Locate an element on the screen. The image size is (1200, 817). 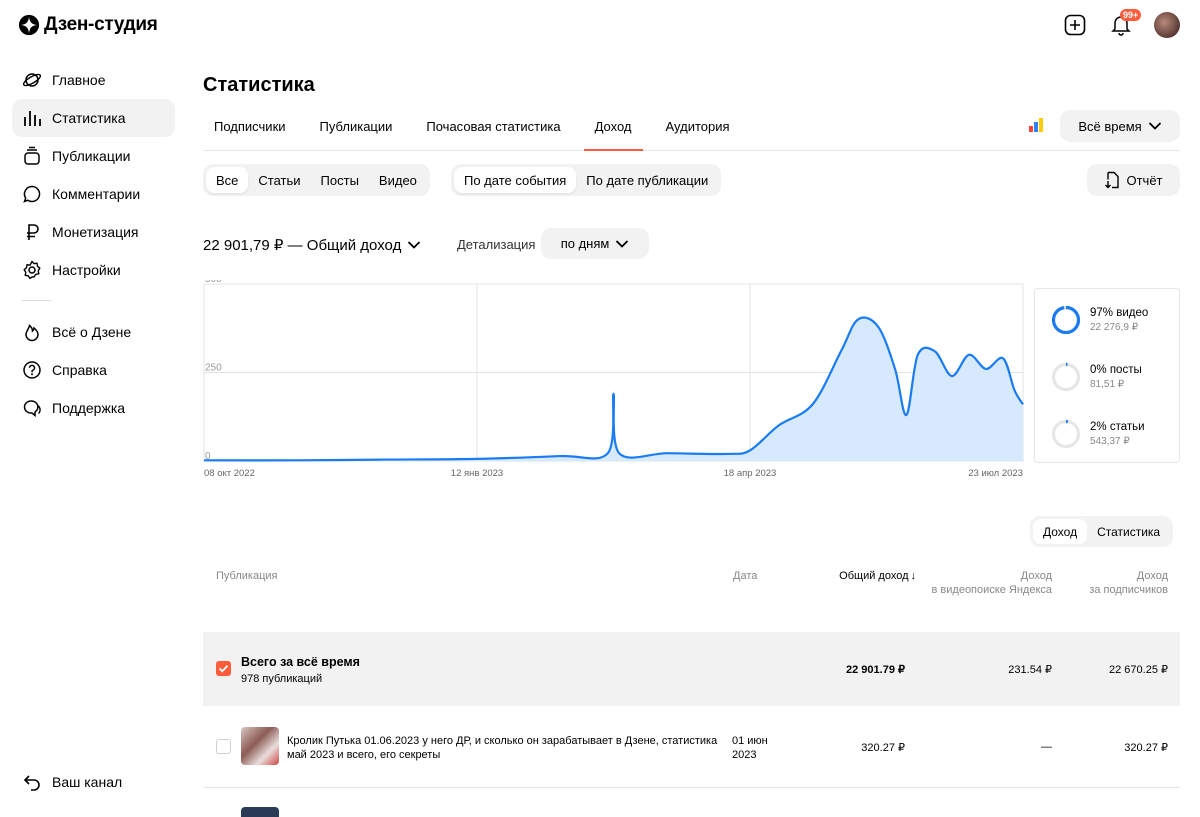
planet-icon is located at coordinates (32, 80).